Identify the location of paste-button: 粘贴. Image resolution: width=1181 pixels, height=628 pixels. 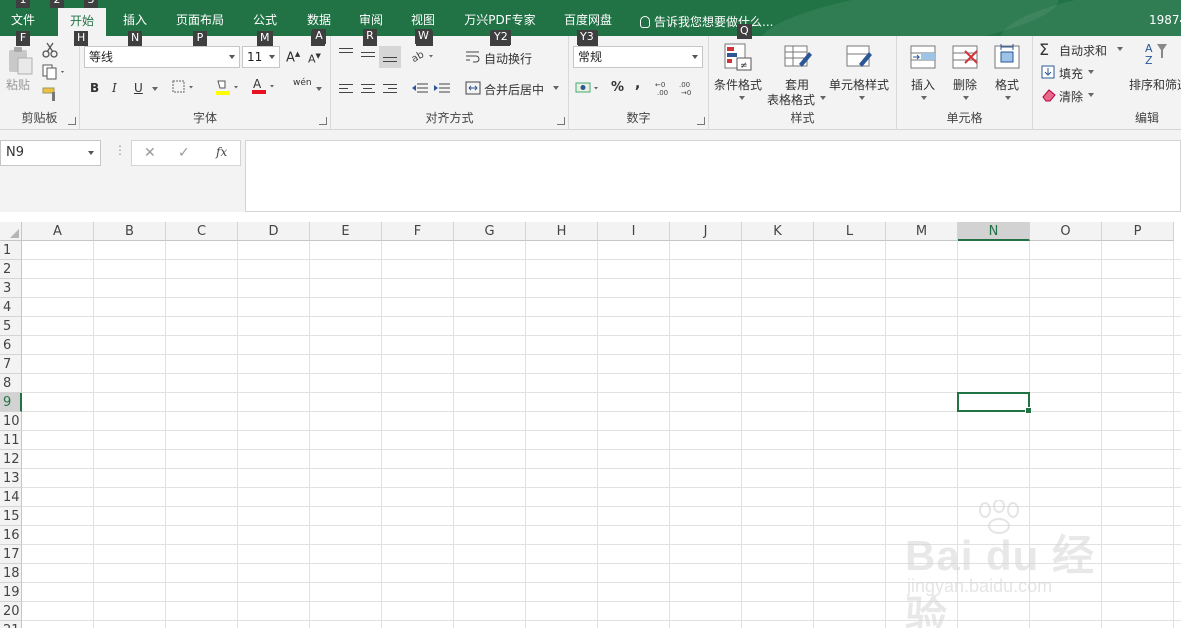
(18, 84).